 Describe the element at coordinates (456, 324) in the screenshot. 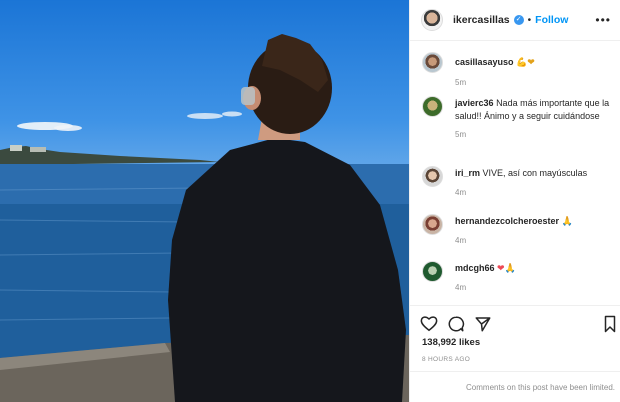

I see `comment-icon` at that location.